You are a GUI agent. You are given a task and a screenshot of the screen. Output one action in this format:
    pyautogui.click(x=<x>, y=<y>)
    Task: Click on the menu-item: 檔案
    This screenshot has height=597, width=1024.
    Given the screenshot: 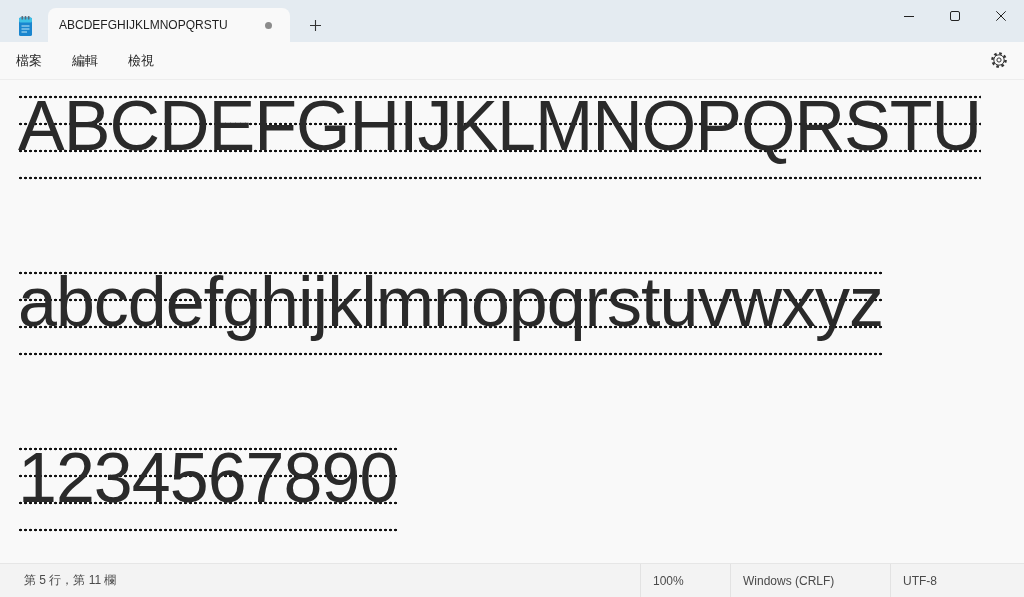 What is the action you would take?
    pyautogui.click(x=29, y=60)
    